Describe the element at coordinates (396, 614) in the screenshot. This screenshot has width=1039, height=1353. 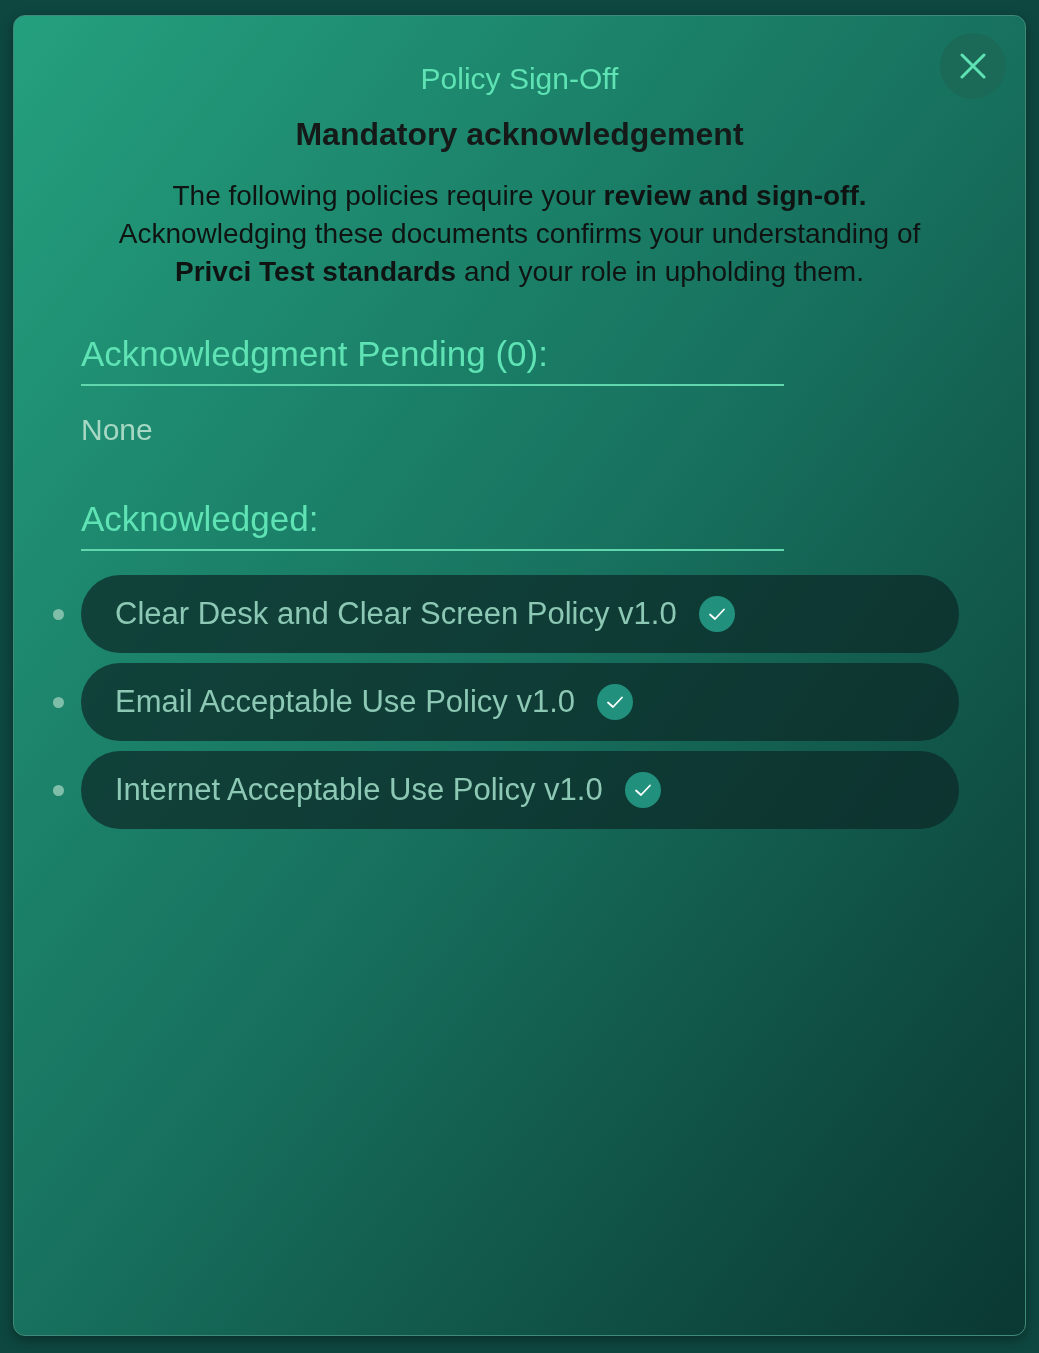
I see `policy-name: Clear Desk and Clear Screen Policy v1.0` at that location.